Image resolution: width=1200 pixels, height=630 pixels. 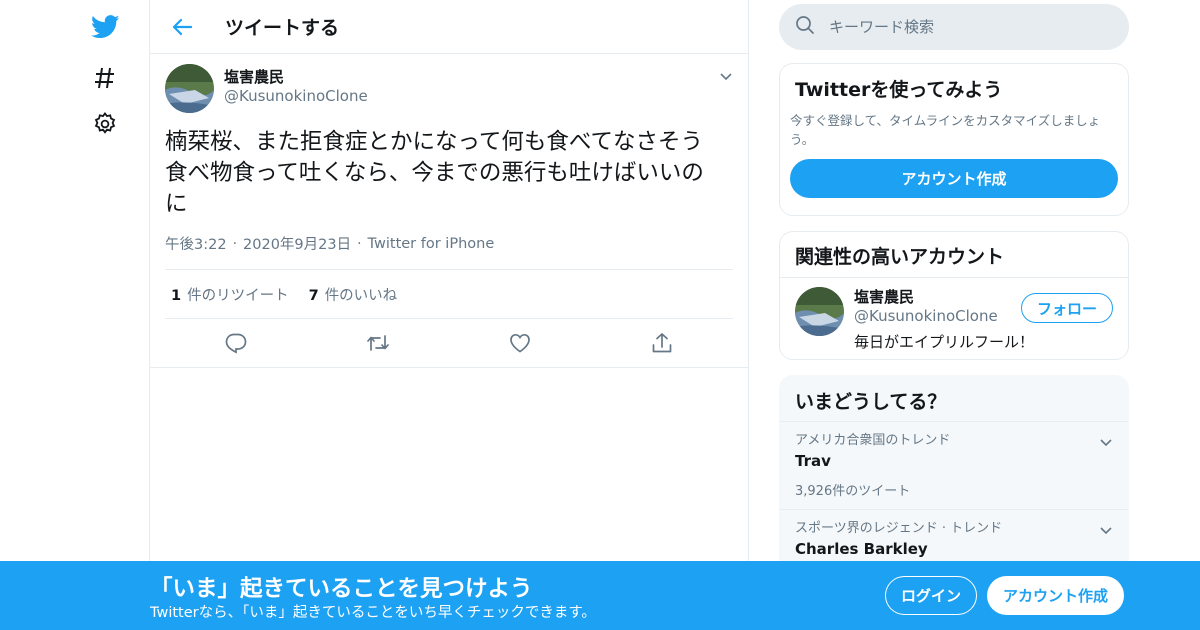 I want to click on banner-title: 「いま」起きていることを見つけよう, so click(x=341, y=589).